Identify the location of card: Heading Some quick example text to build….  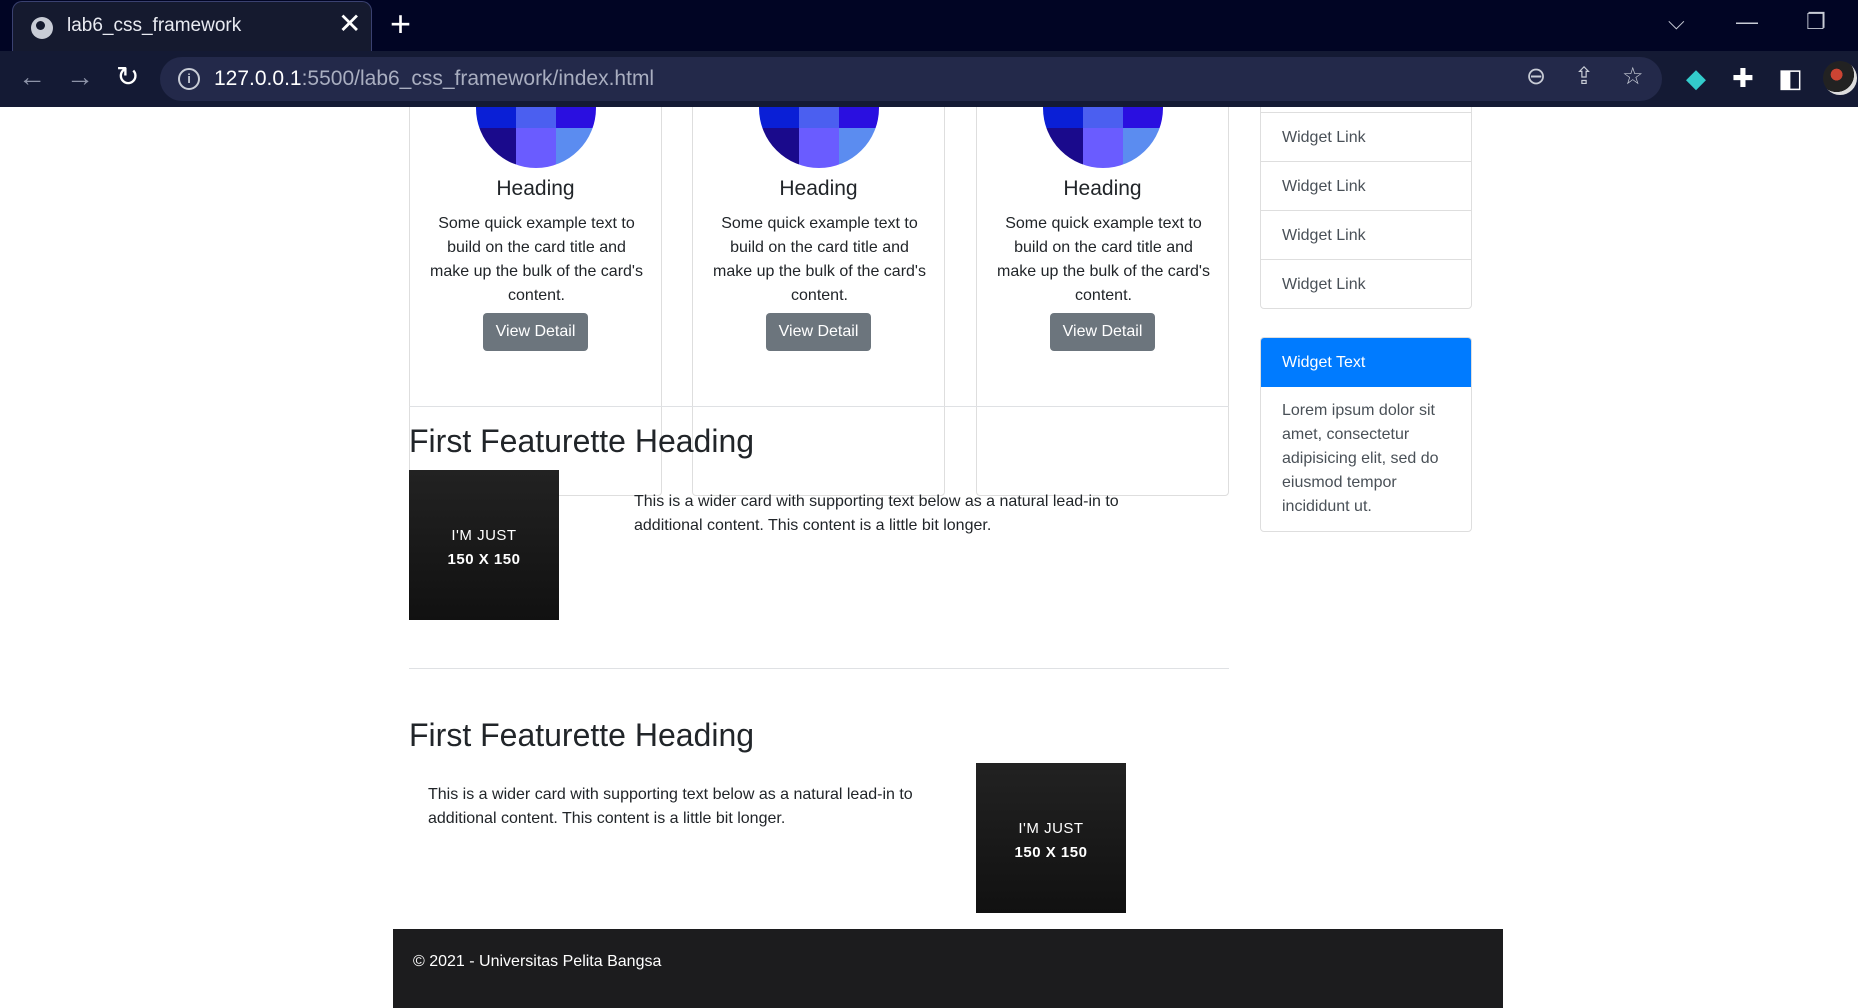
(1102, 301).